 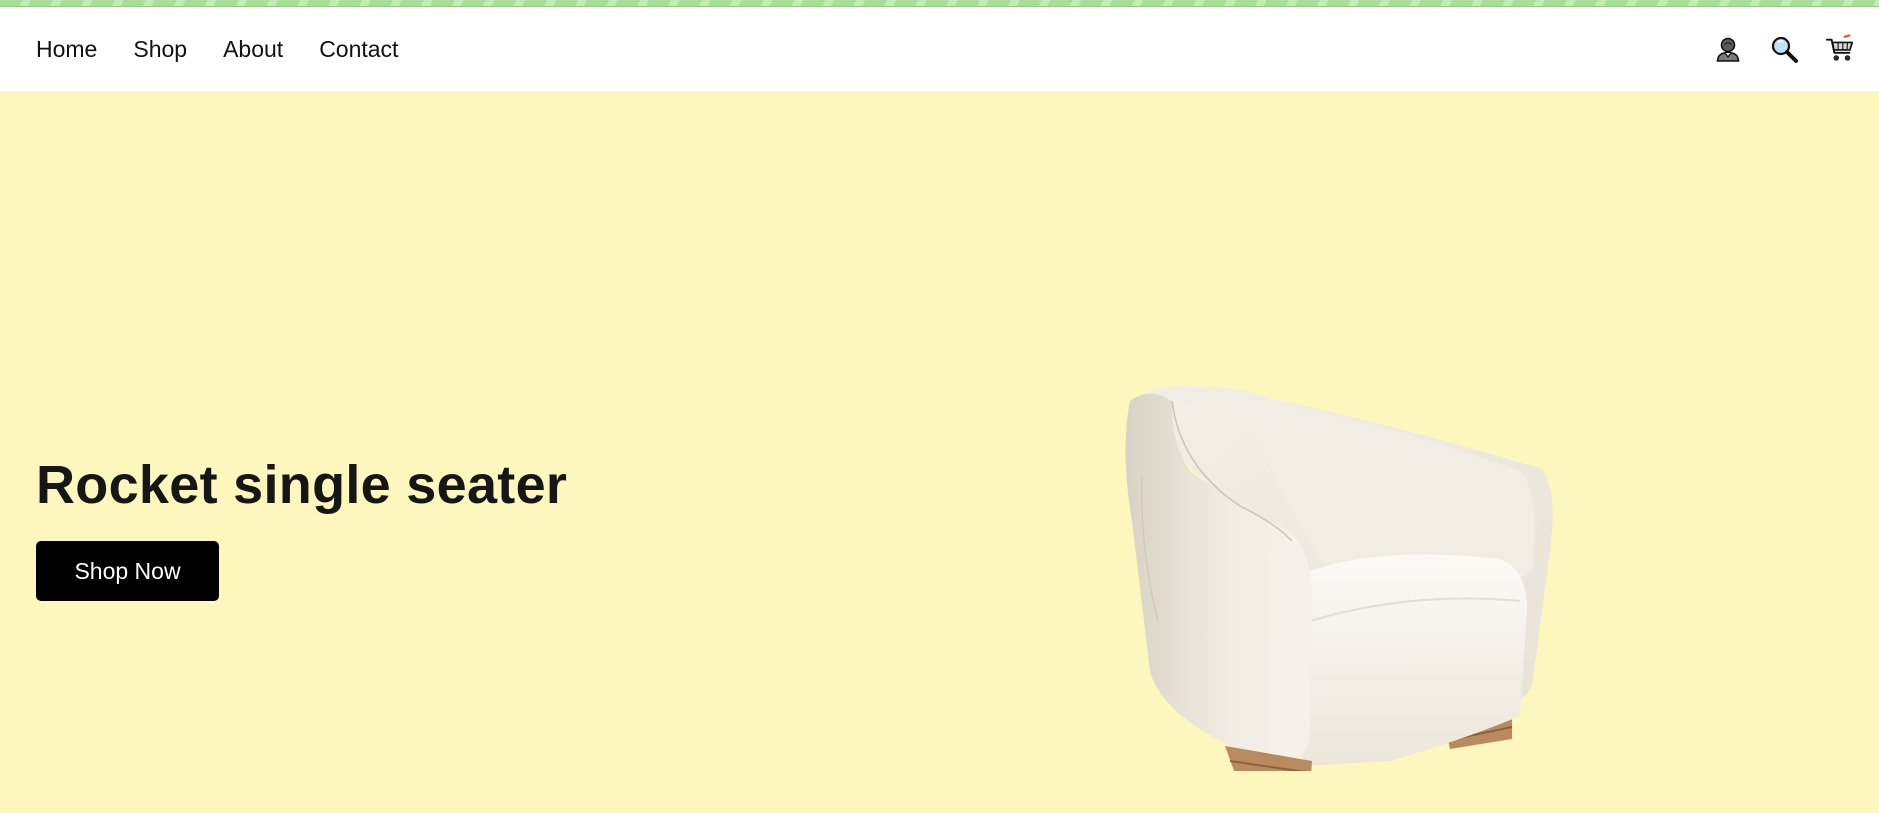 What do you see at coordinates (358, 49) in the screenshot?
I see `nav-link-contact: Contact` at bounding box center [358, 49].